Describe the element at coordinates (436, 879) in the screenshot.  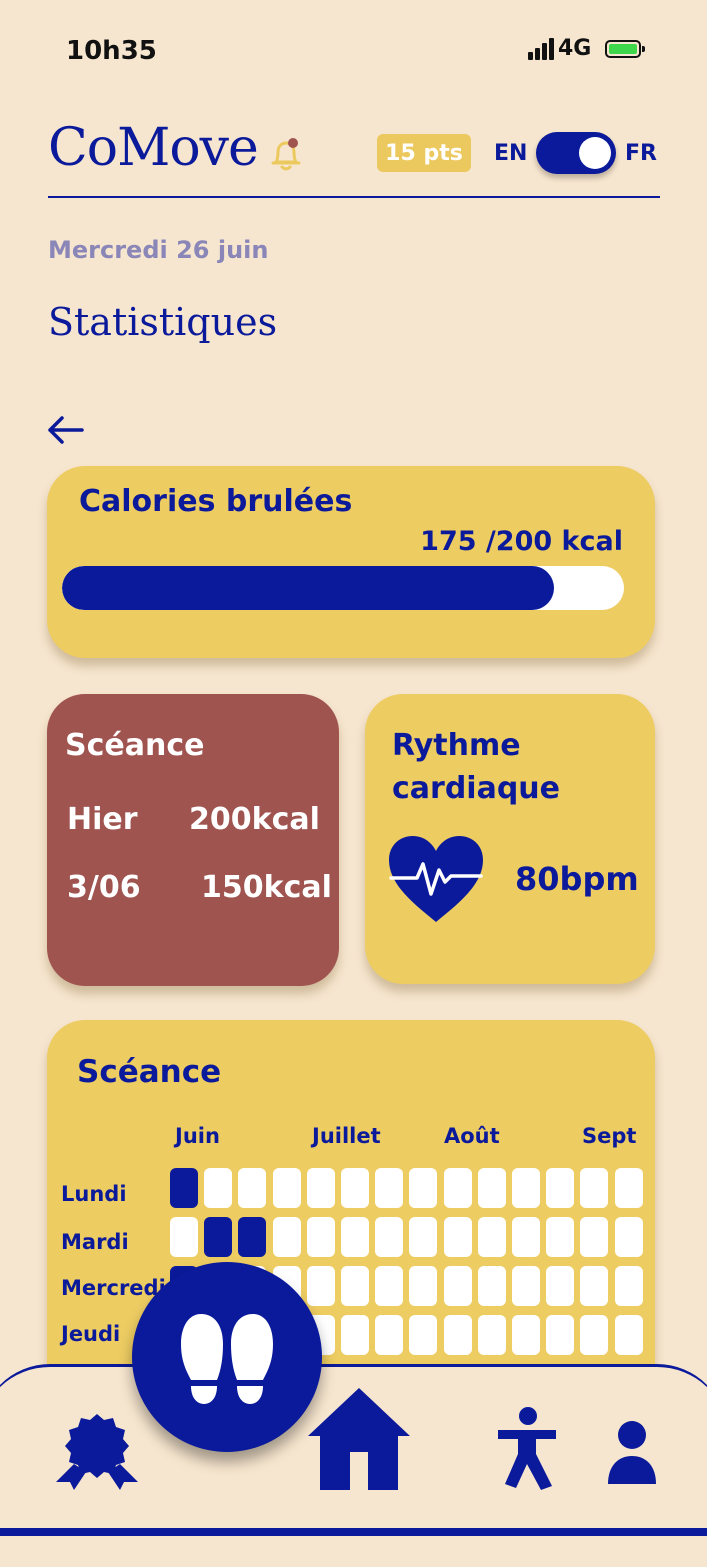
I see `heartbeat-icon` at that location.